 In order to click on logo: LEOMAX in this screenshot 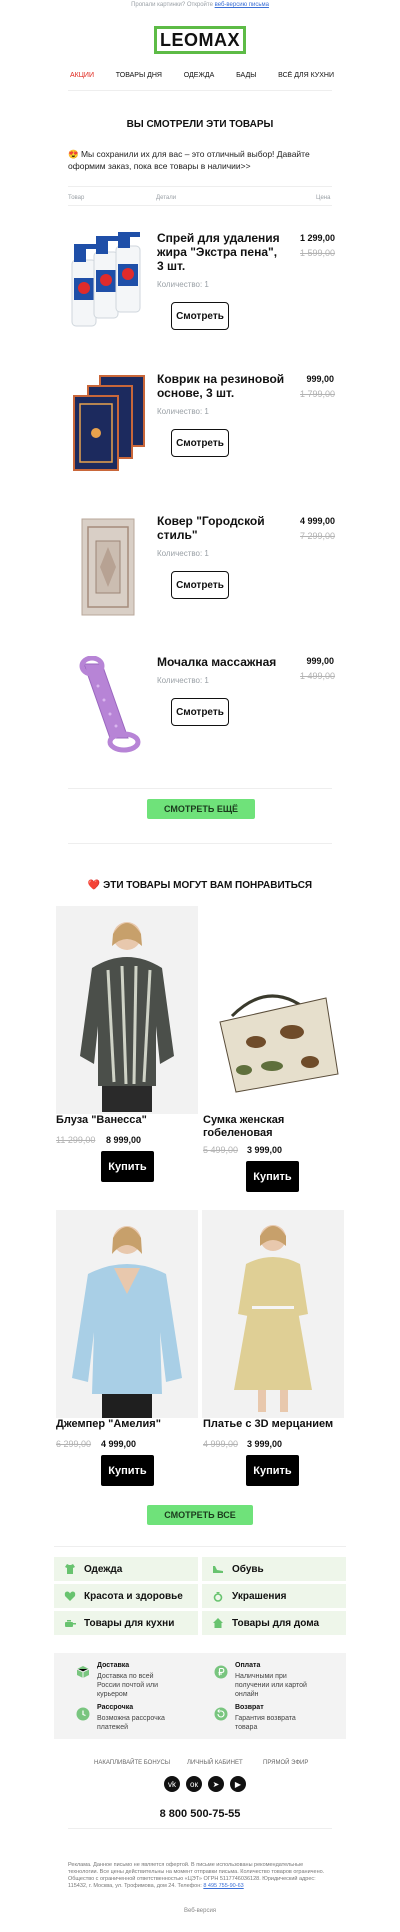, I will do `click(200, 40)`.